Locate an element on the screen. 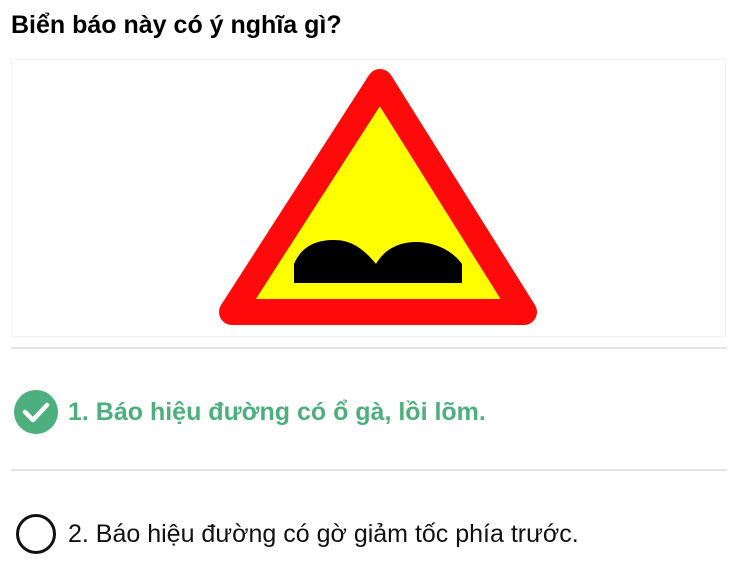 The height and width of the screenshot is (571, 737). answer-option-1-label: 1. Báo hiệu đường có ổ gà, lồi lõm. is located at coordinates (277, 412).